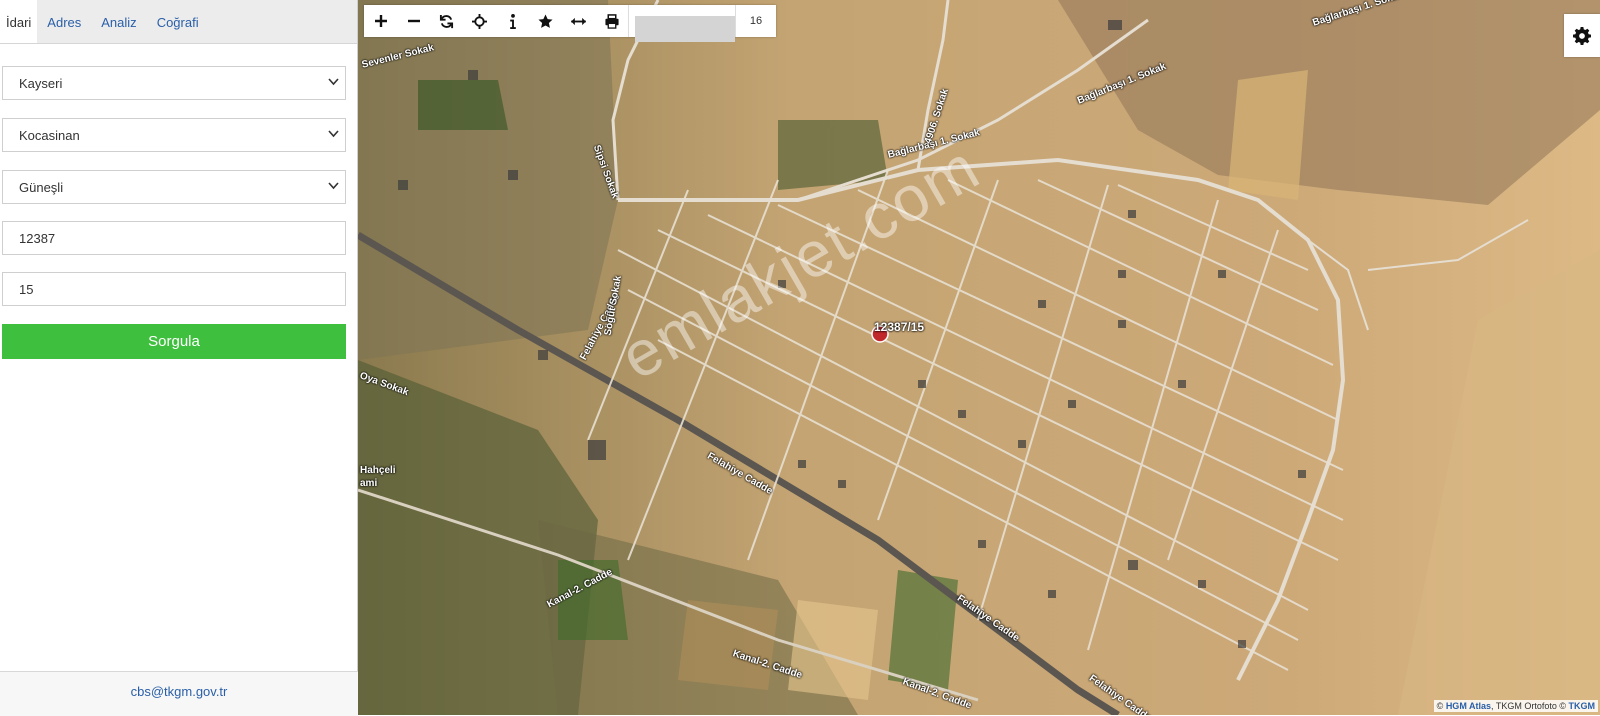 The height and width of the screenshot is (716, 1600). What do you see at coordinates (26, 289) in the screenshot?
I see `parcel-no-value: 15` at bounding box center [26, 289].